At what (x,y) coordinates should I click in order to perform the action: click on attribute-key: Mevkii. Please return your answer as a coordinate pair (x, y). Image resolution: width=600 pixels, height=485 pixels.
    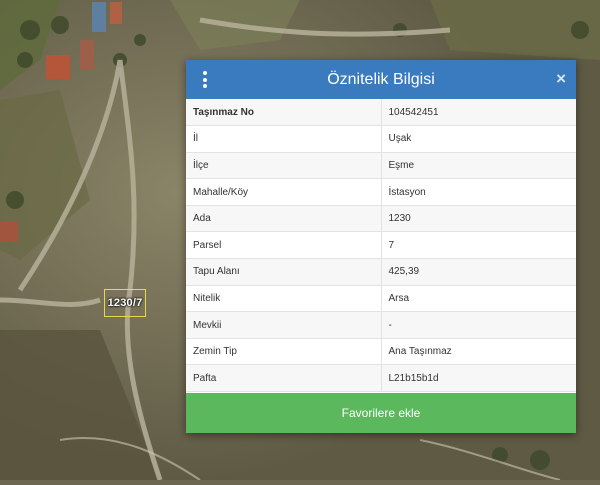
    Looking at the image, I should click on (284, 325).